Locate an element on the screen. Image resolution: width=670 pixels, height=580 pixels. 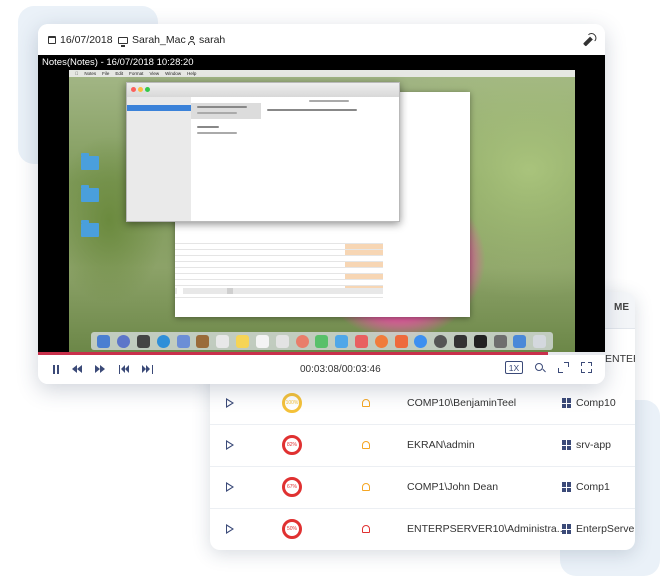
computer-name: Comp1 is located at coordinates (593, 487).